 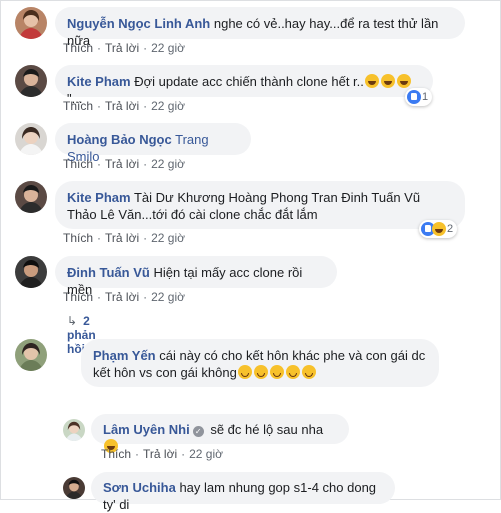 I want to click on comment-author: Đinh Tuấn Vũ, so click(x=108, y=272).